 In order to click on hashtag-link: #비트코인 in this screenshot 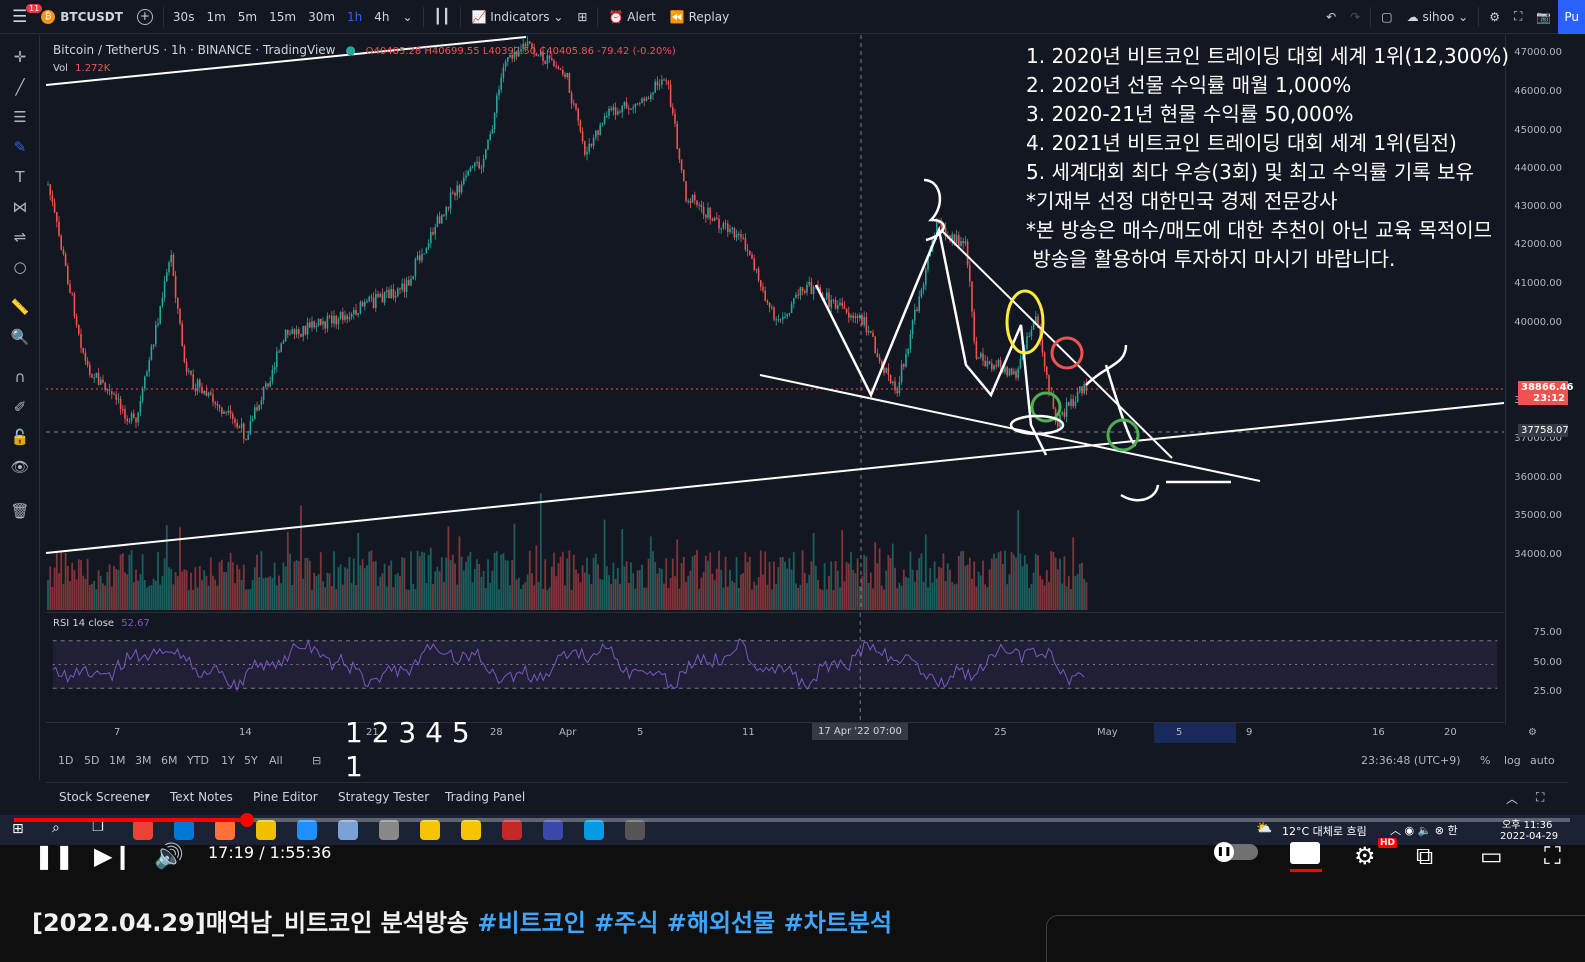, I will do `click(531, 923)`.